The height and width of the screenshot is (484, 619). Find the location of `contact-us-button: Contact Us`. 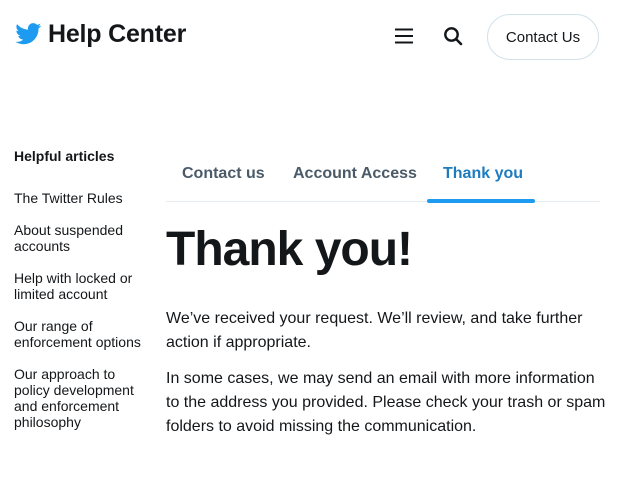

contact-us-button: Contact Us is located at coordinates (543, 37).